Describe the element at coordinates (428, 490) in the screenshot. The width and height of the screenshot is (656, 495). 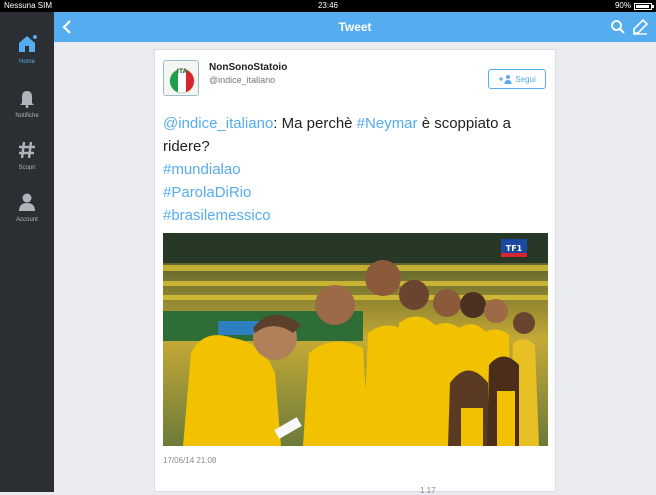
I see `tweet-actions: 1 17` at that location.